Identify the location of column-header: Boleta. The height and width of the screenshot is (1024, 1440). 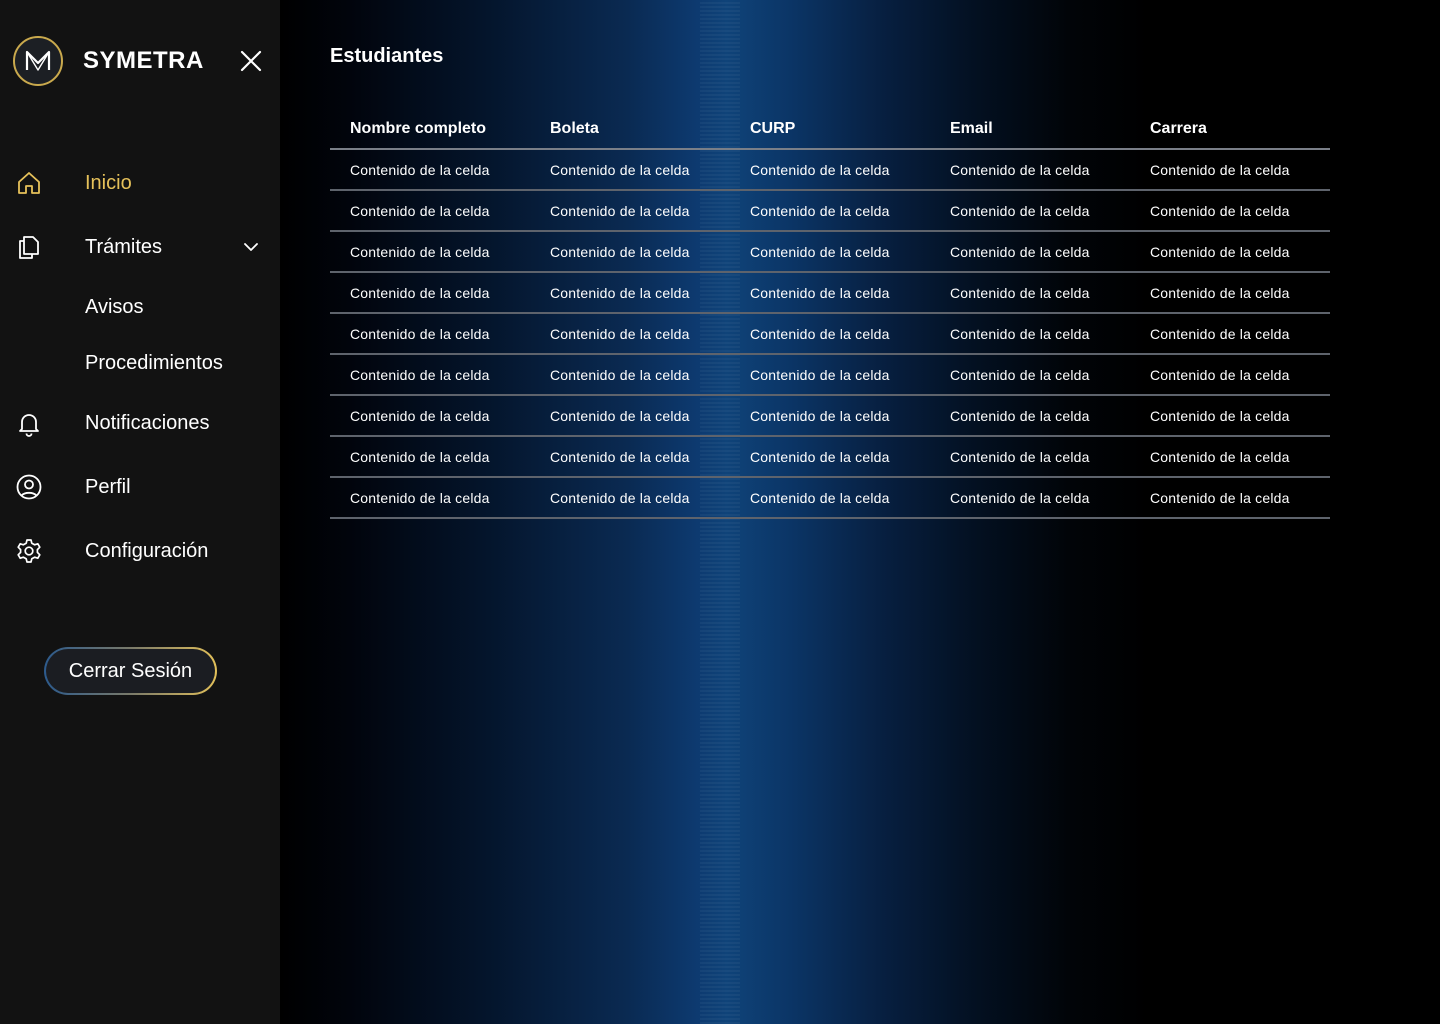
(574, 128).